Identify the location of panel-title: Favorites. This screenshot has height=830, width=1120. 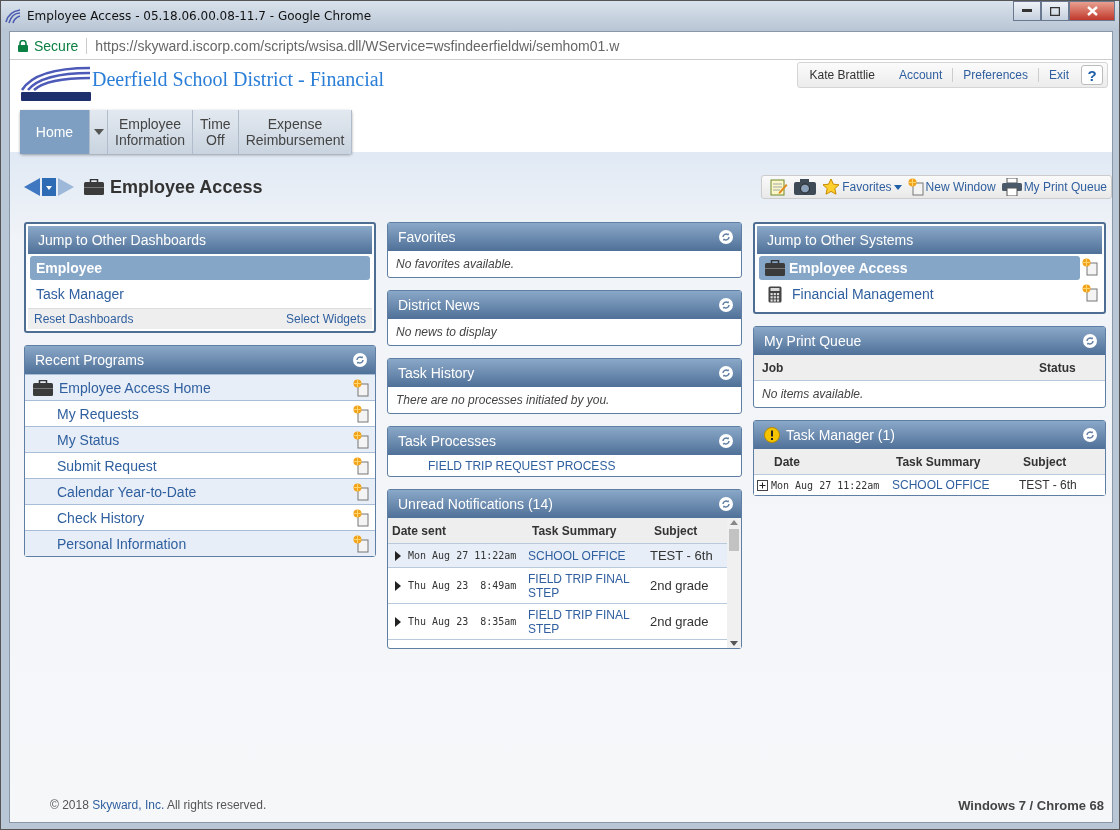
(427, 237).